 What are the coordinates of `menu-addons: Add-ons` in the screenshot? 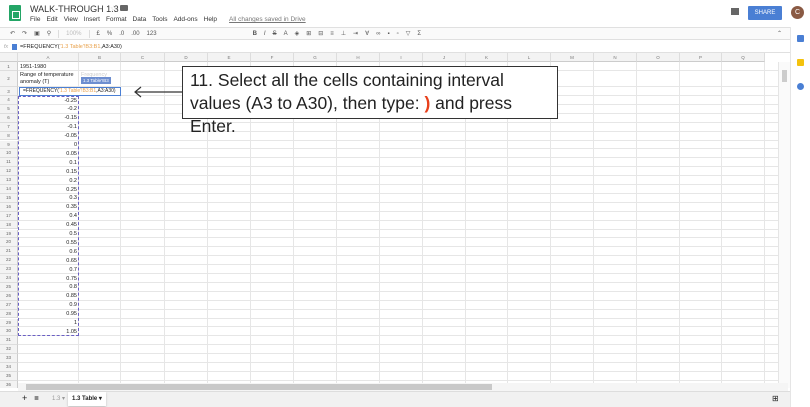 It's located at (185, 19).